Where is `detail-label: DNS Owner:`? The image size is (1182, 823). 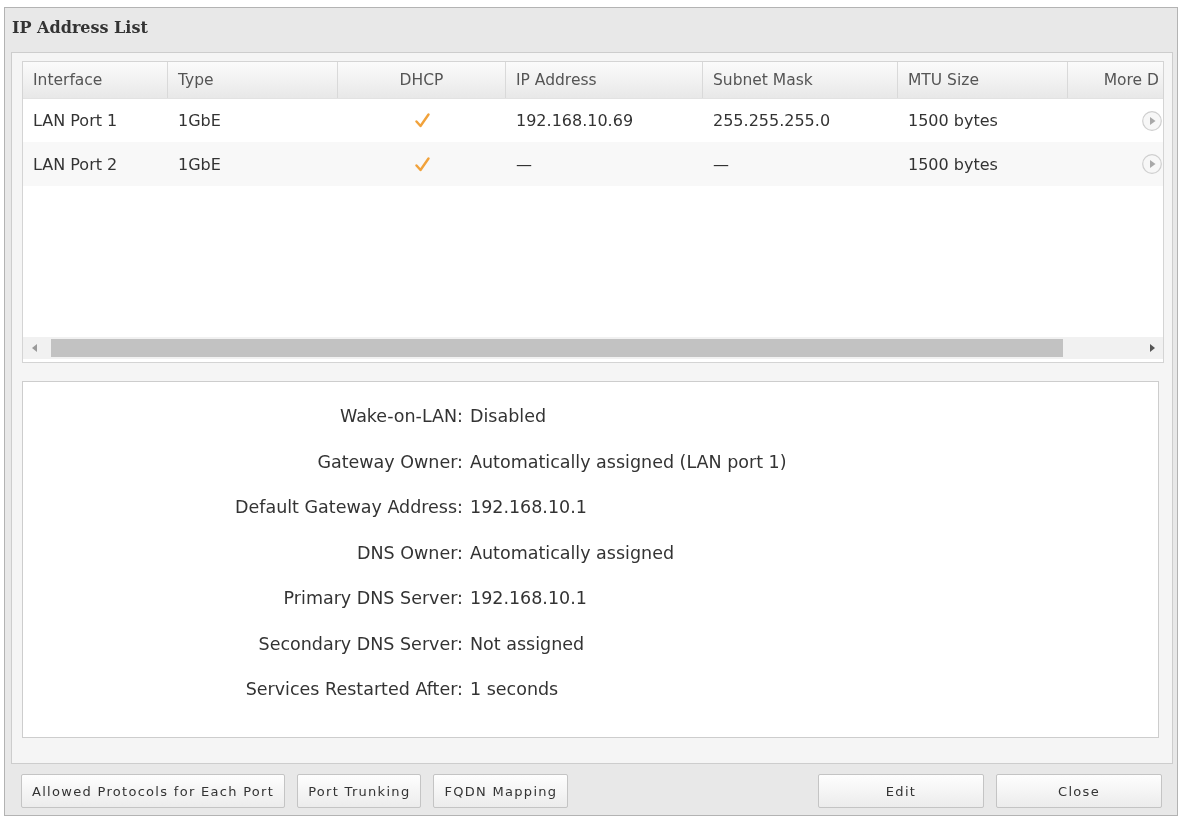
detail-label: DNS Owner: is located at coordinates (409, 553).